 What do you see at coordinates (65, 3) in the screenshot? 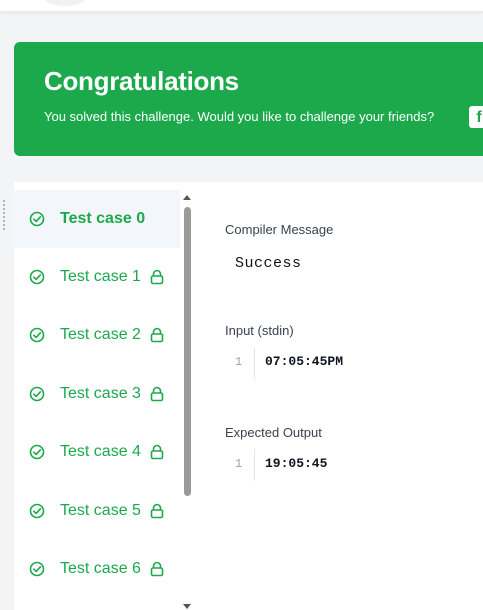
I see `avatar` at bounding box center [65, 3].